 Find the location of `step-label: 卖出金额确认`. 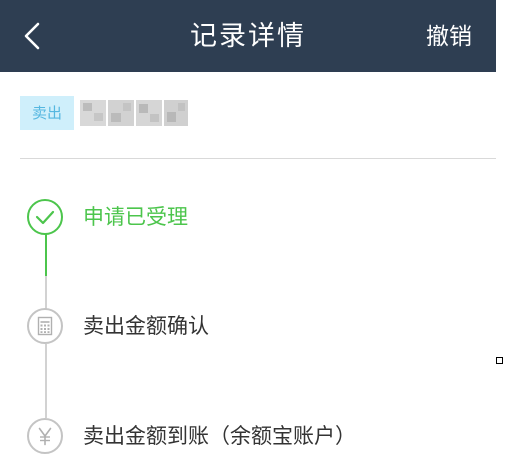

step-label: 卖出金额确认 is located at coordinates (146, 326).